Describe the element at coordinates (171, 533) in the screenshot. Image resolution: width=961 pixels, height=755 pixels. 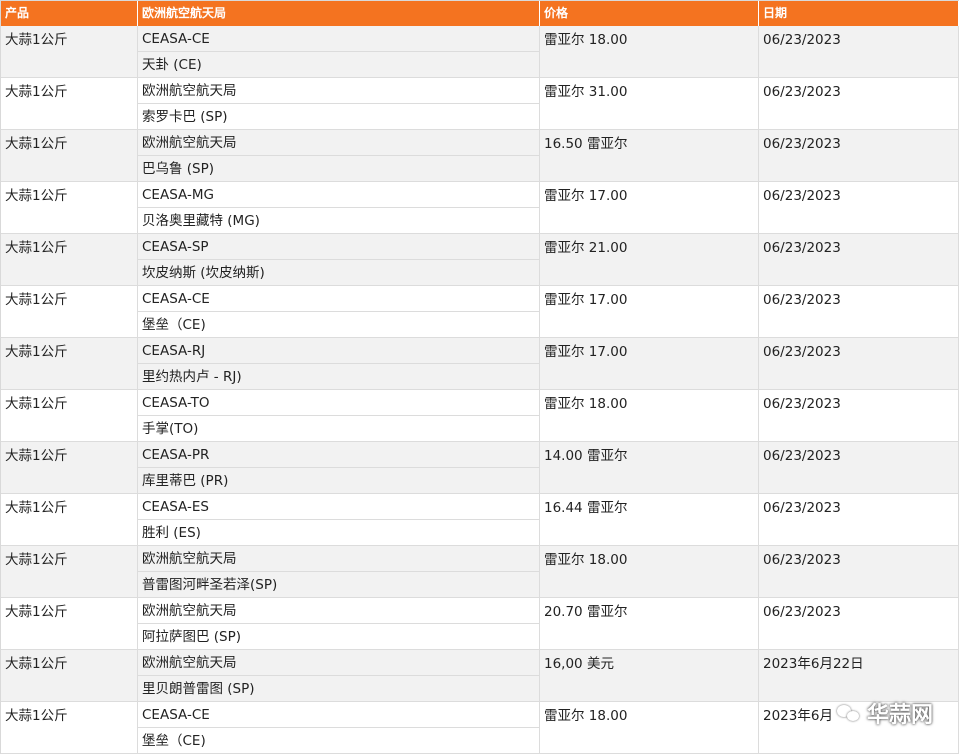
I see `market-city: 胜利 (ES)` at that location.